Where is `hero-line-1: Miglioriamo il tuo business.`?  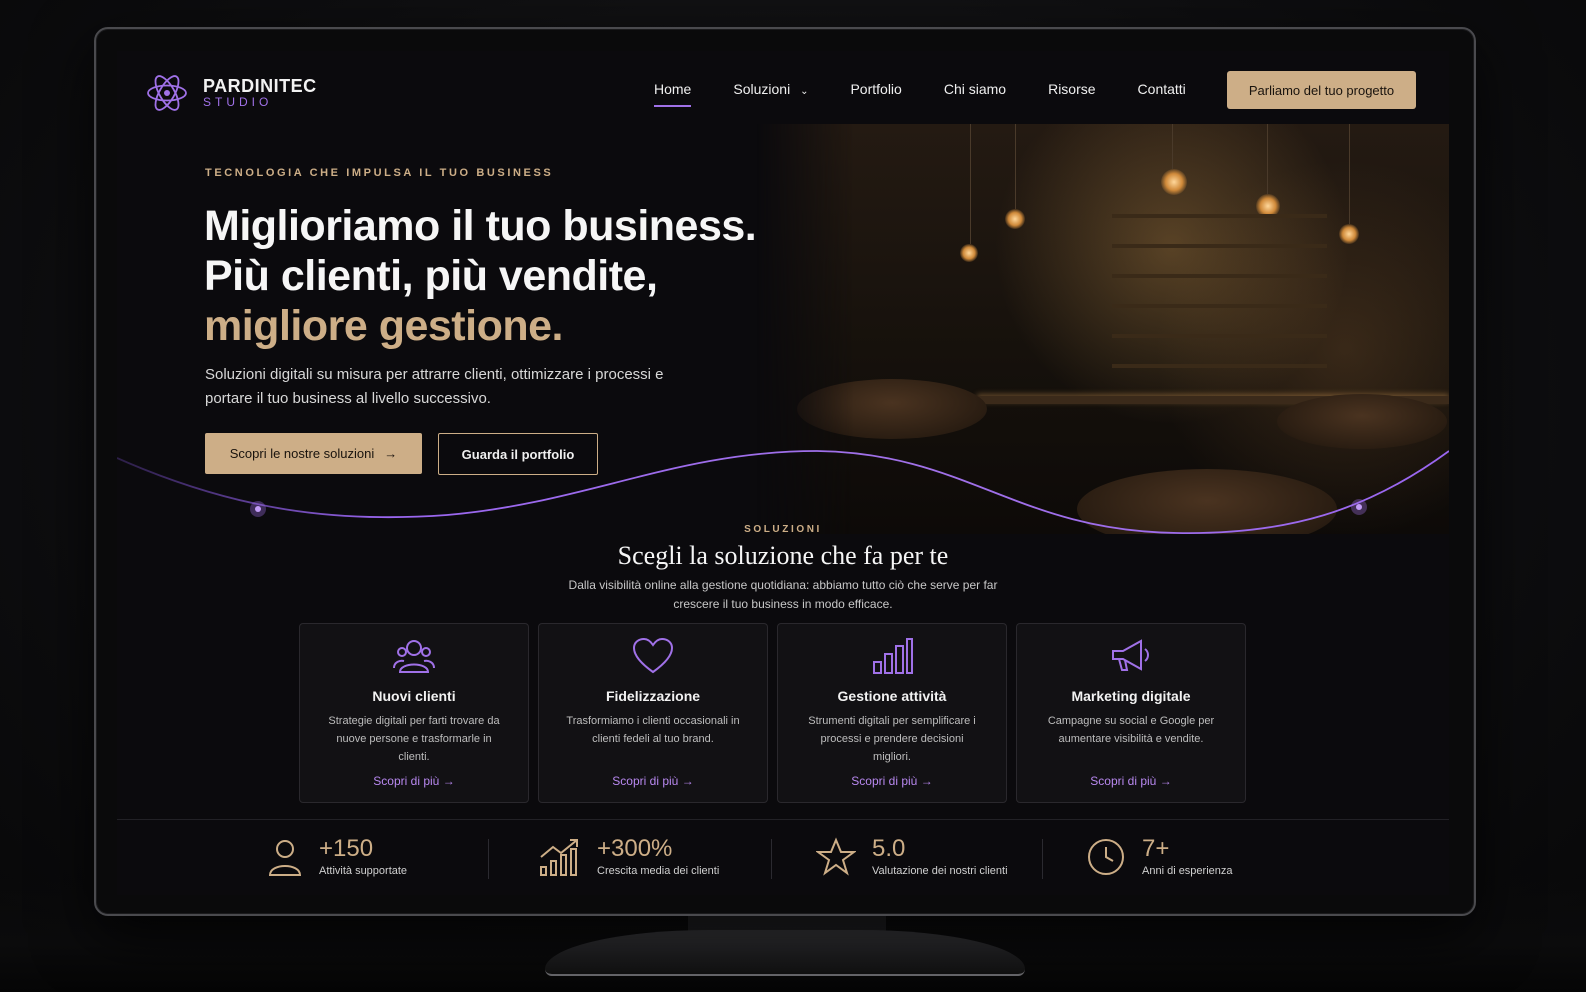 hero-line-1: Miglioriamo il tuo business. is located at coordinates (480, 226).